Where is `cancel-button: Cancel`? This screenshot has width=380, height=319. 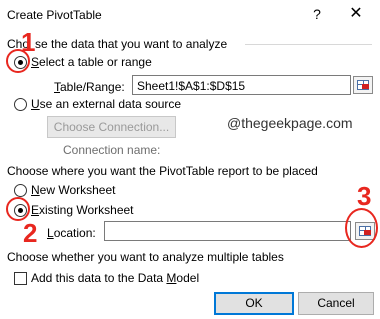 cancel-button: Cancel is located at coordinates (336, 303).